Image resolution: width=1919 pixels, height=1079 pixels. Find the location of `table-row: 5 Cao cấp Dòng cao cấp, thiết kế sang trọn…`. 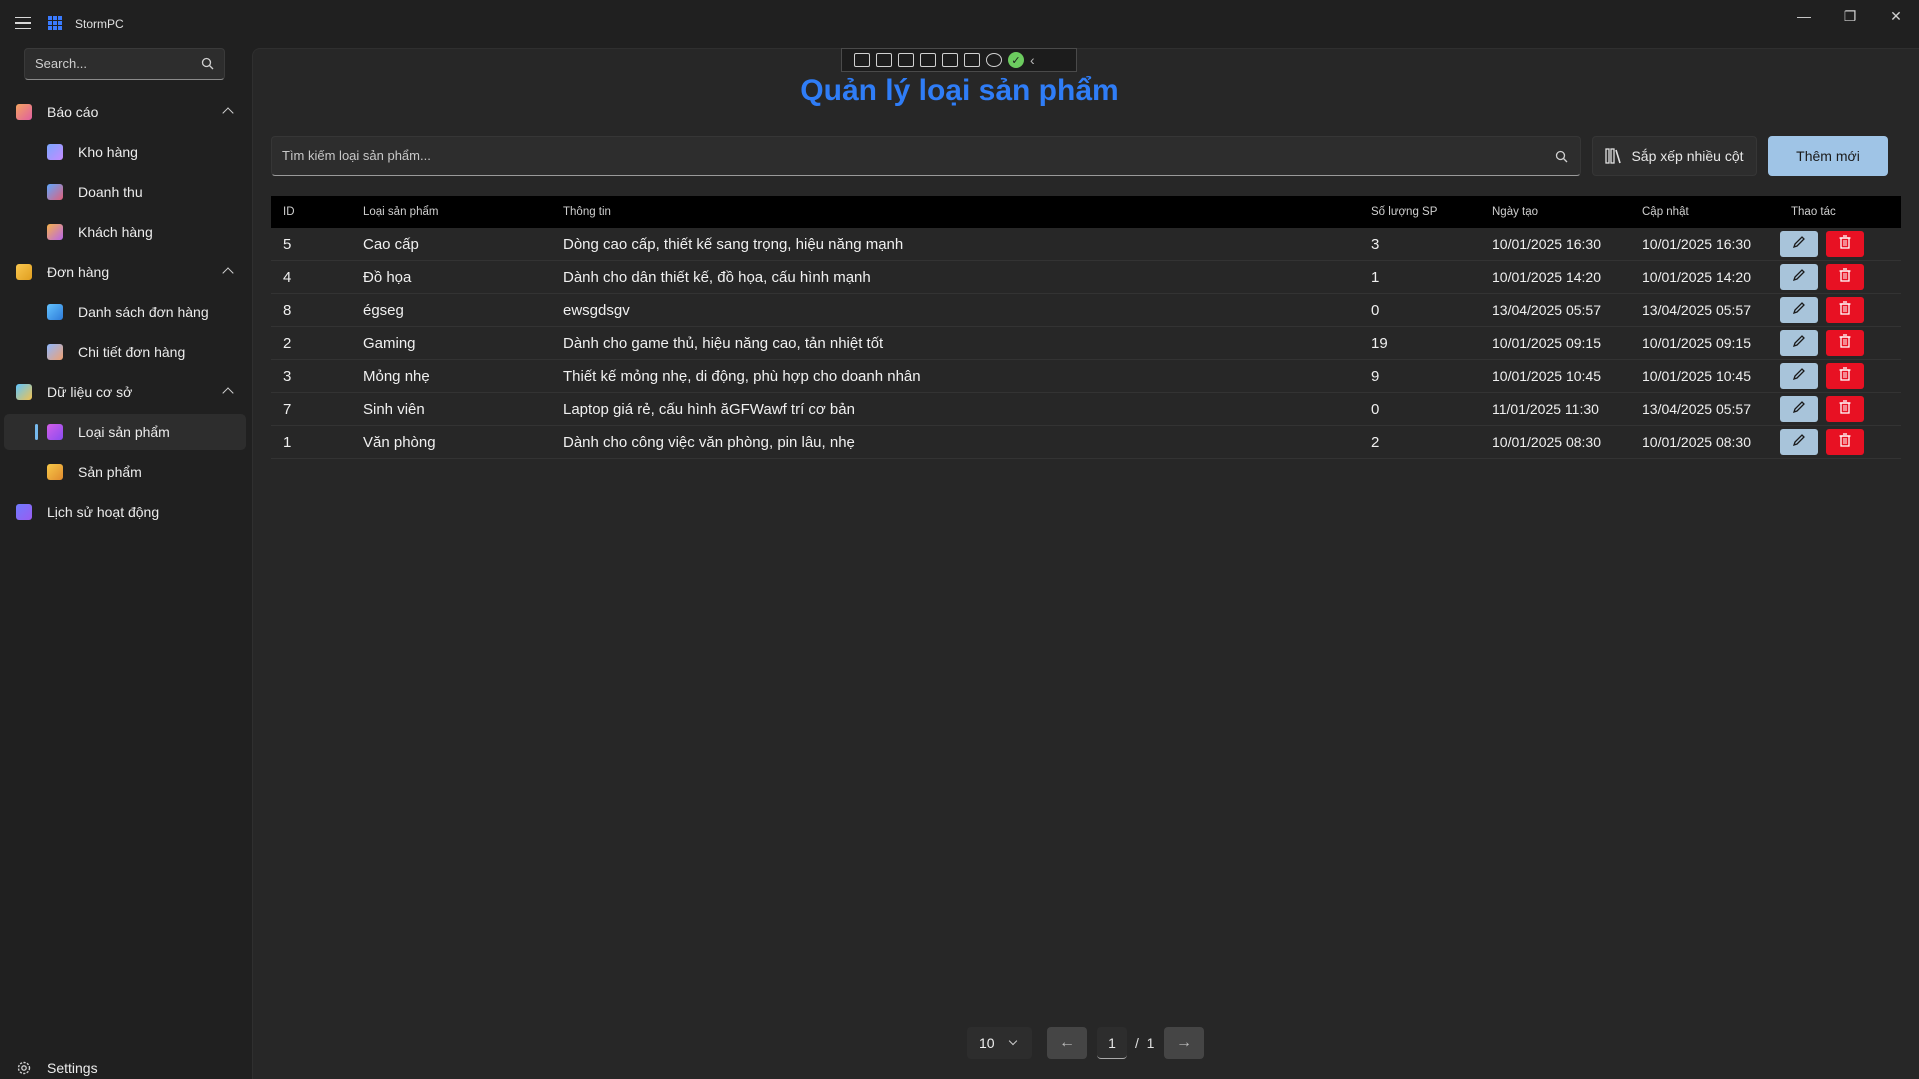

table-row: 5 Cao cấp Dòng cao cấp, thiết kế sang trọn… is located at coordinates (1086, 244).